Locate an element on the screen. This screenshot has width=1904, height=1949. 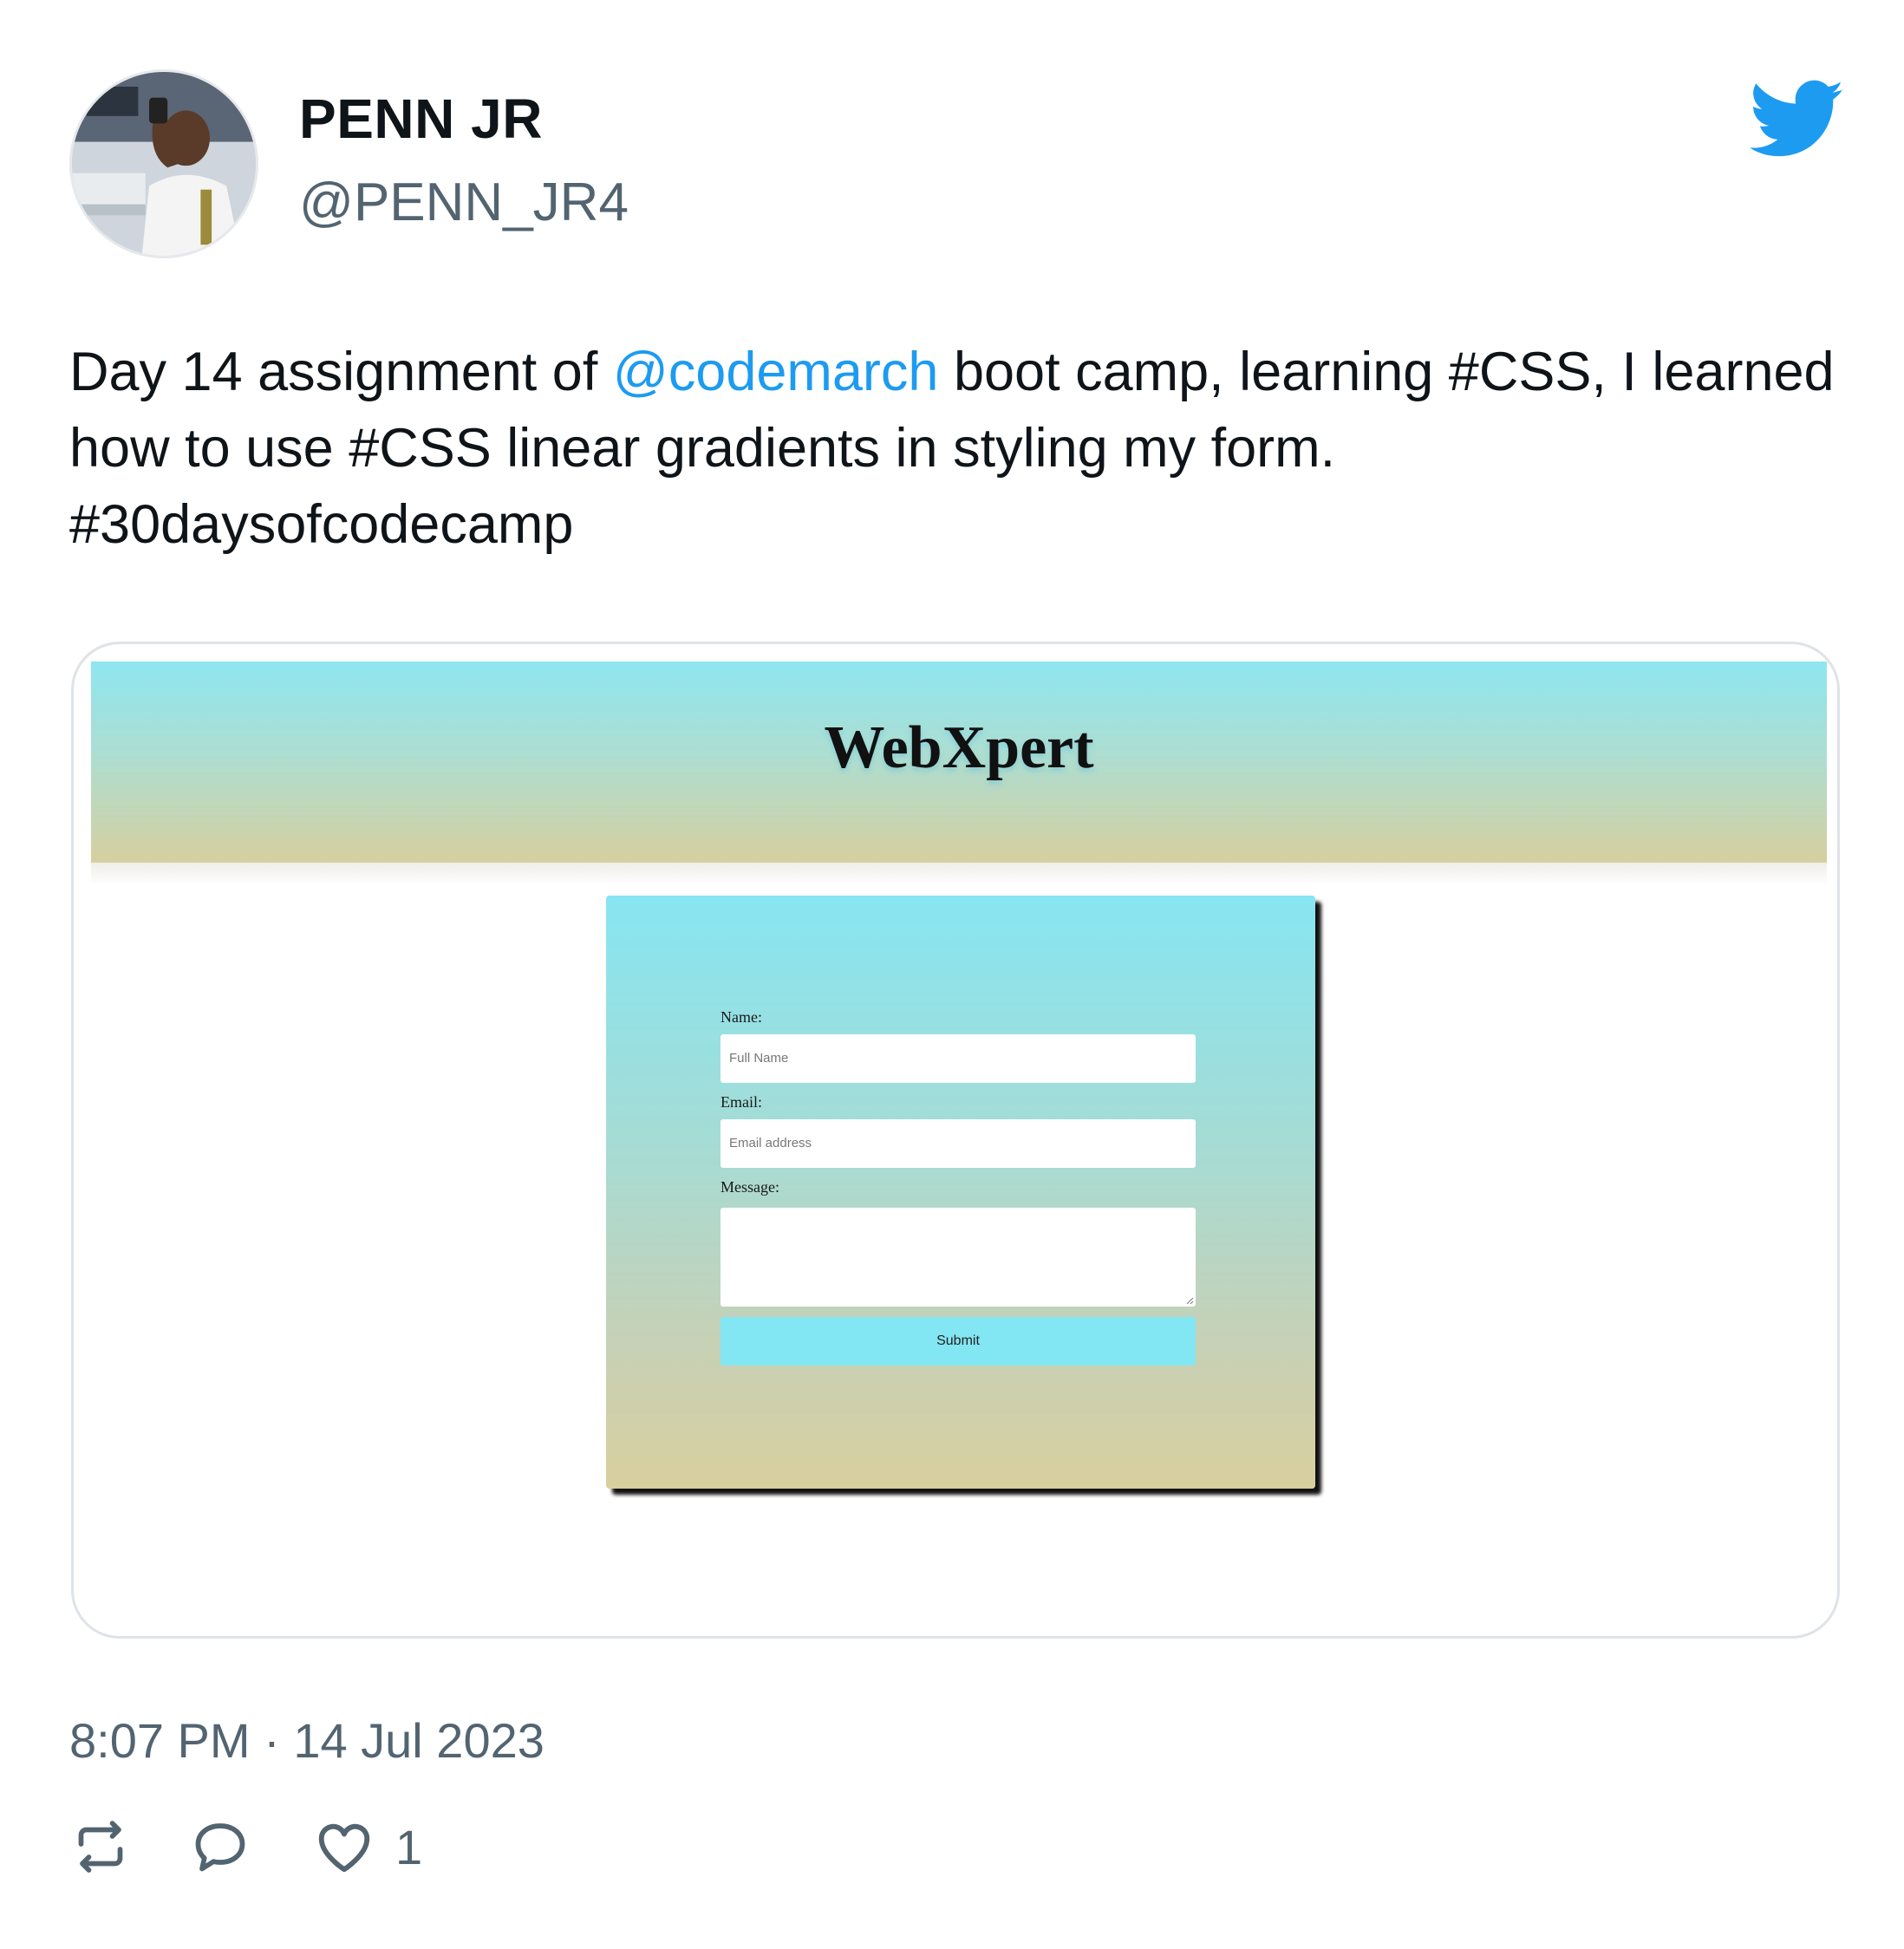
submit-button: Submit is located at coordinates (958, 1341).